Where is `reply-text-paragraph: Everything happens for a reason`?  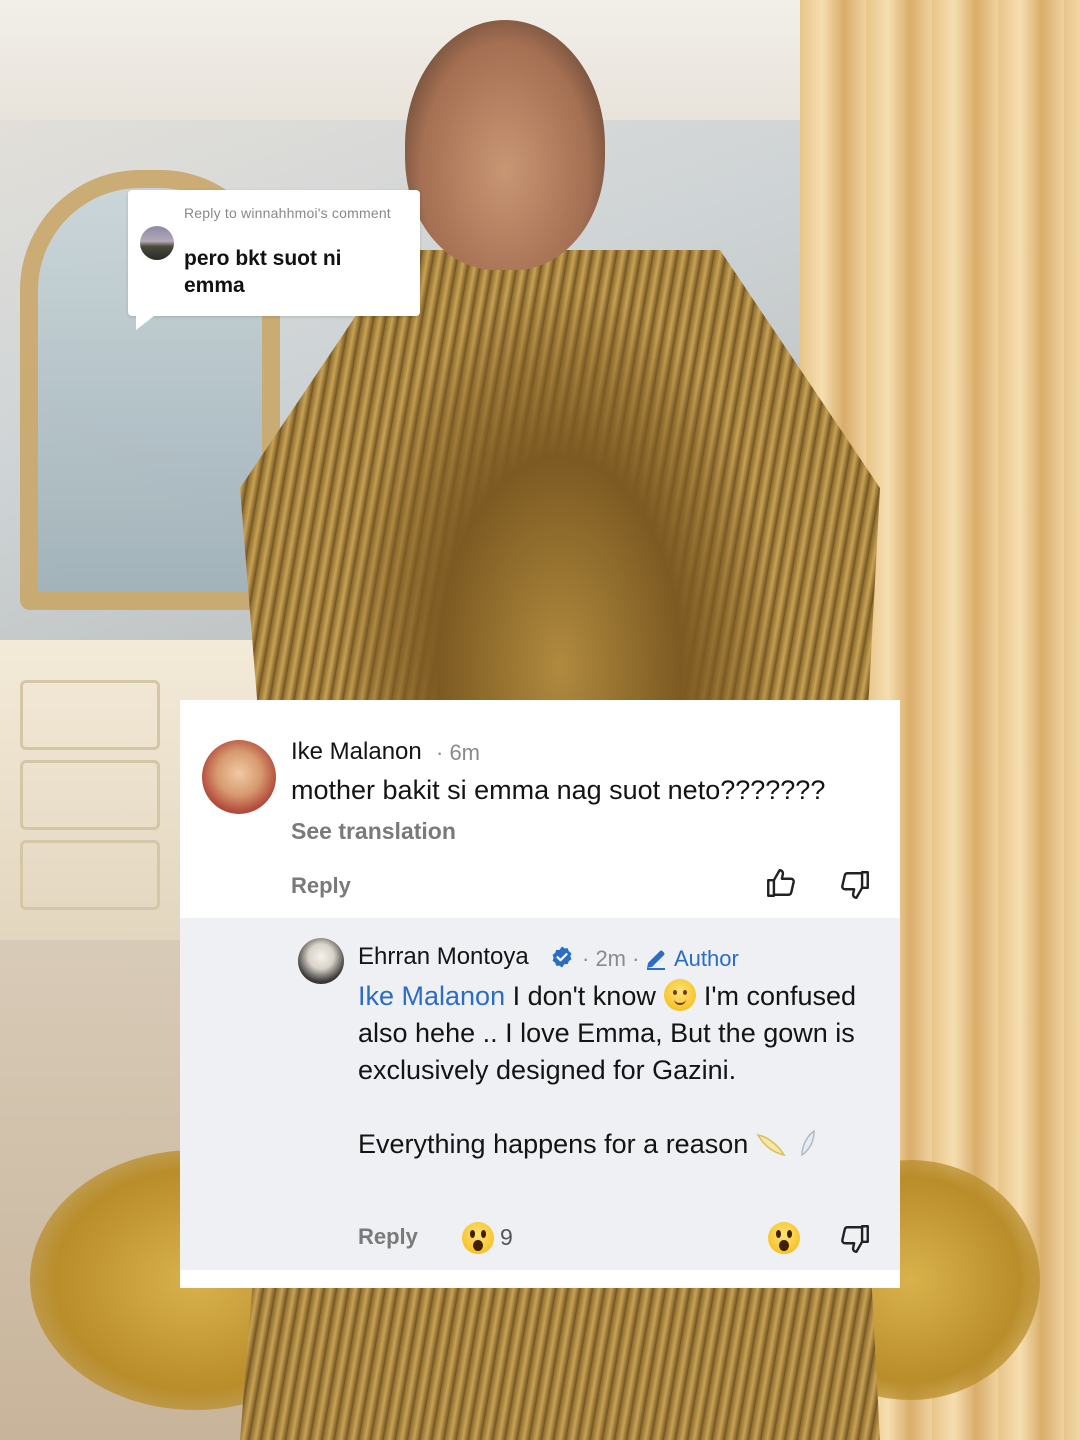
reply-text-paragraph: Everything happens for a reason is located at coordinates (618, 1144).